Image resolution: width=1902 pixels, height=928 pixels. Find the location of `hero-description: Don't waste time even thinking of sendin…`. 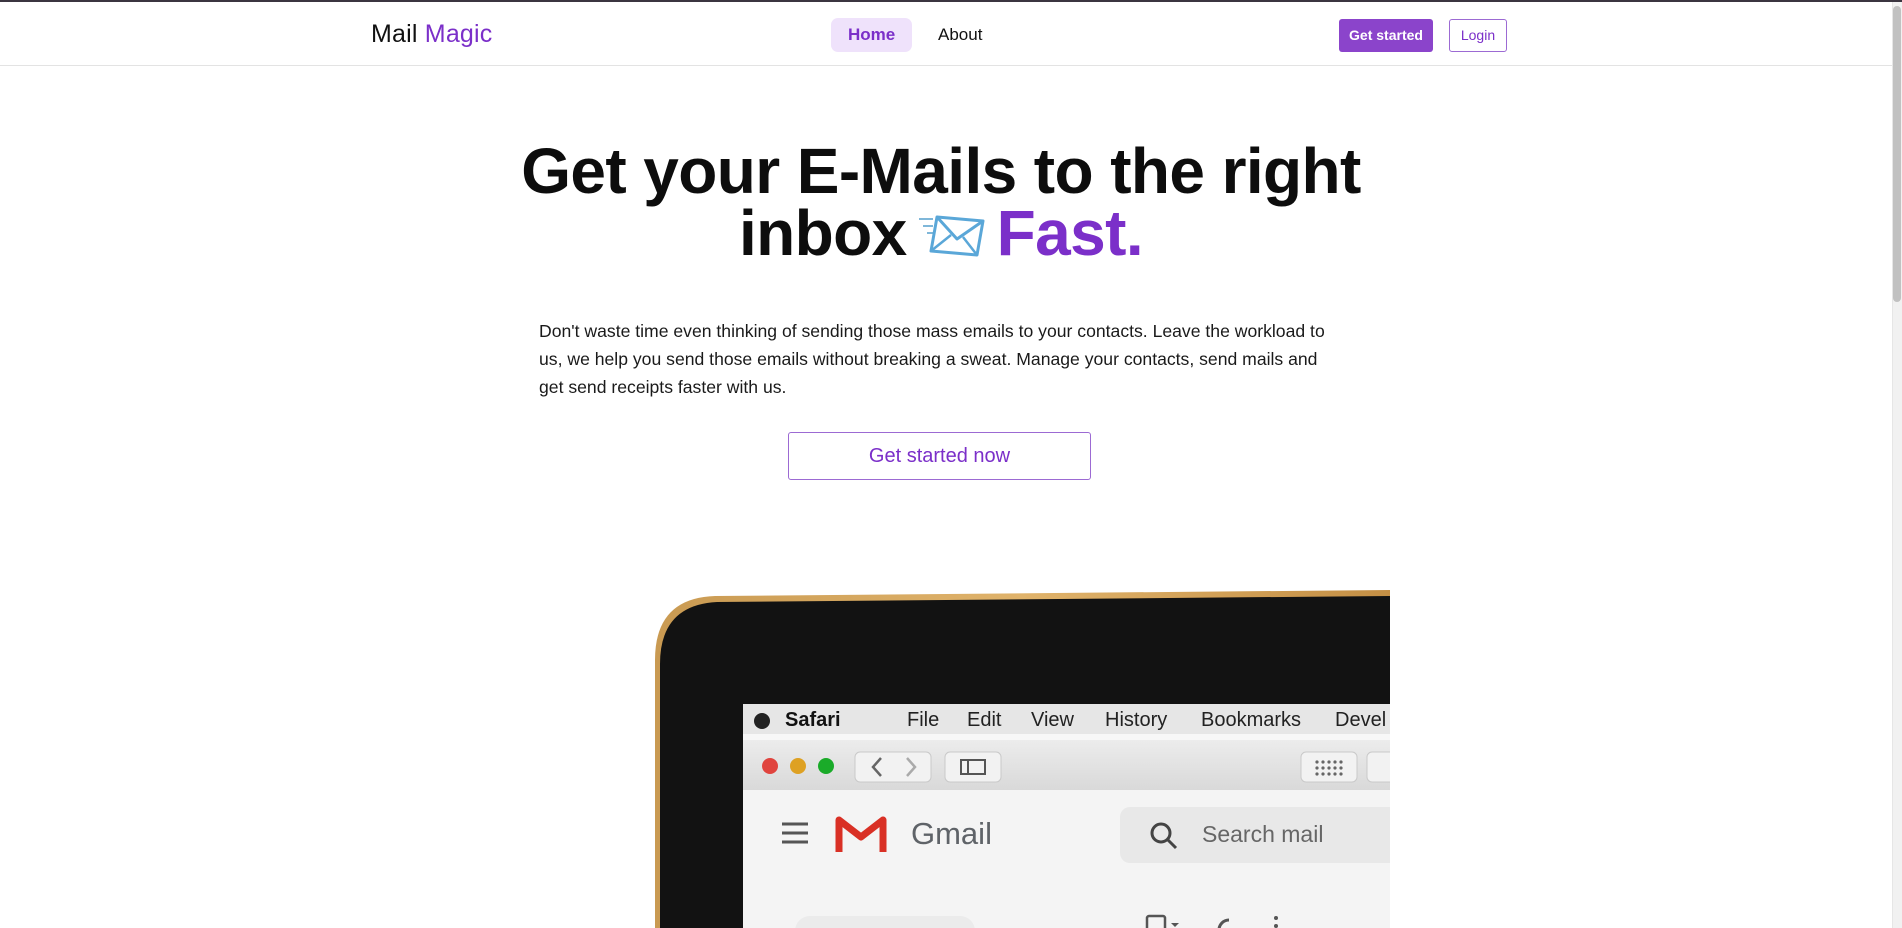

hero-description: Don't waste time even thinking of sendin… is located at coordinates (932, 359).